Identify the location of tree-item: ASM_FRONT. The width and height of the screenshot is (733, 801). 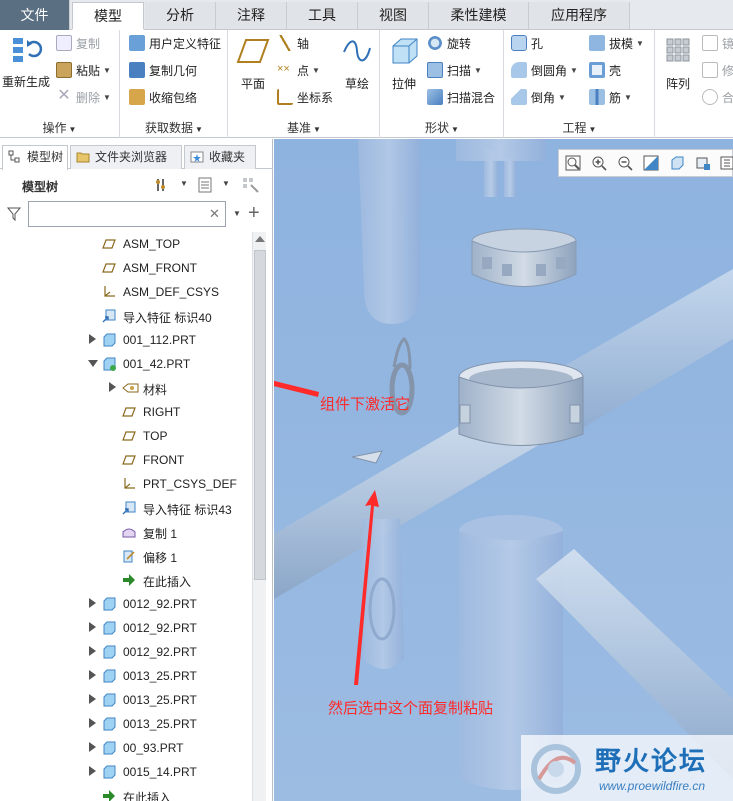
(126, 268).